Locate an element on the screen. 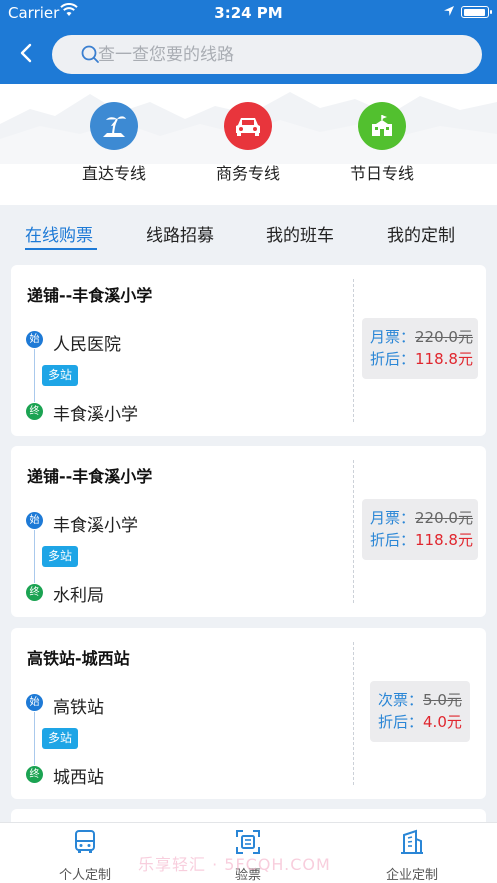  office-building-icon is located at coordinates (412, 841).